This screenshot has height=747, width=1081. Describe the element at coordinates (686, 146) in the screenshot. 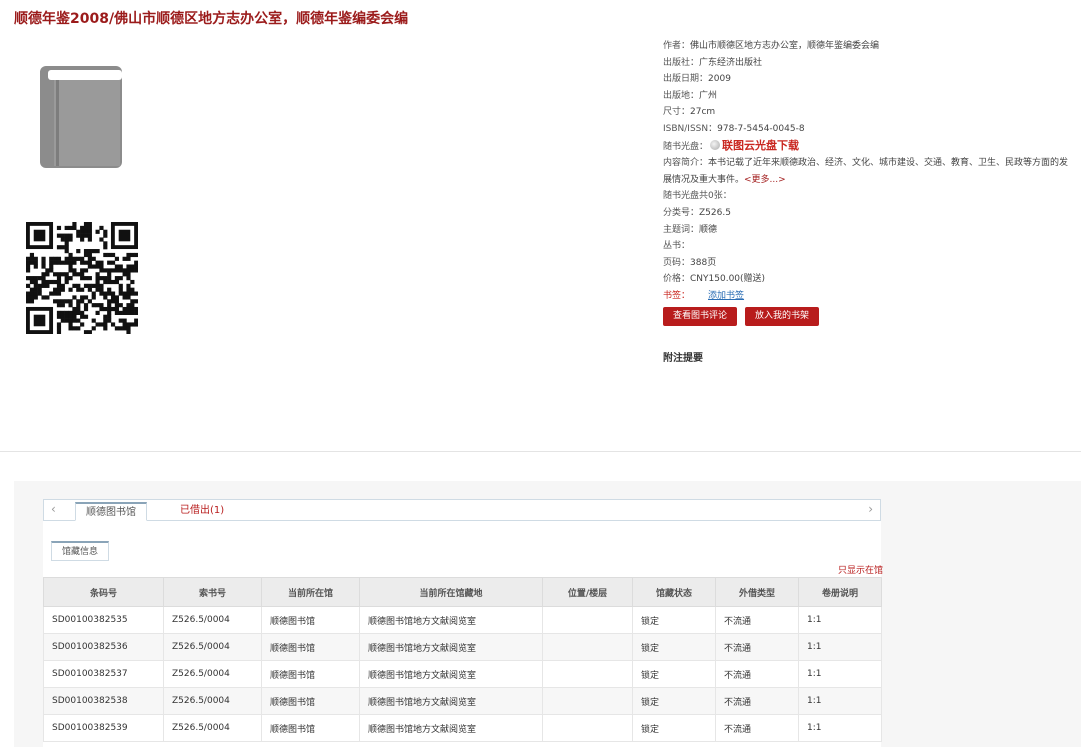

I see `disc-label: 随书光盘：` at that location.